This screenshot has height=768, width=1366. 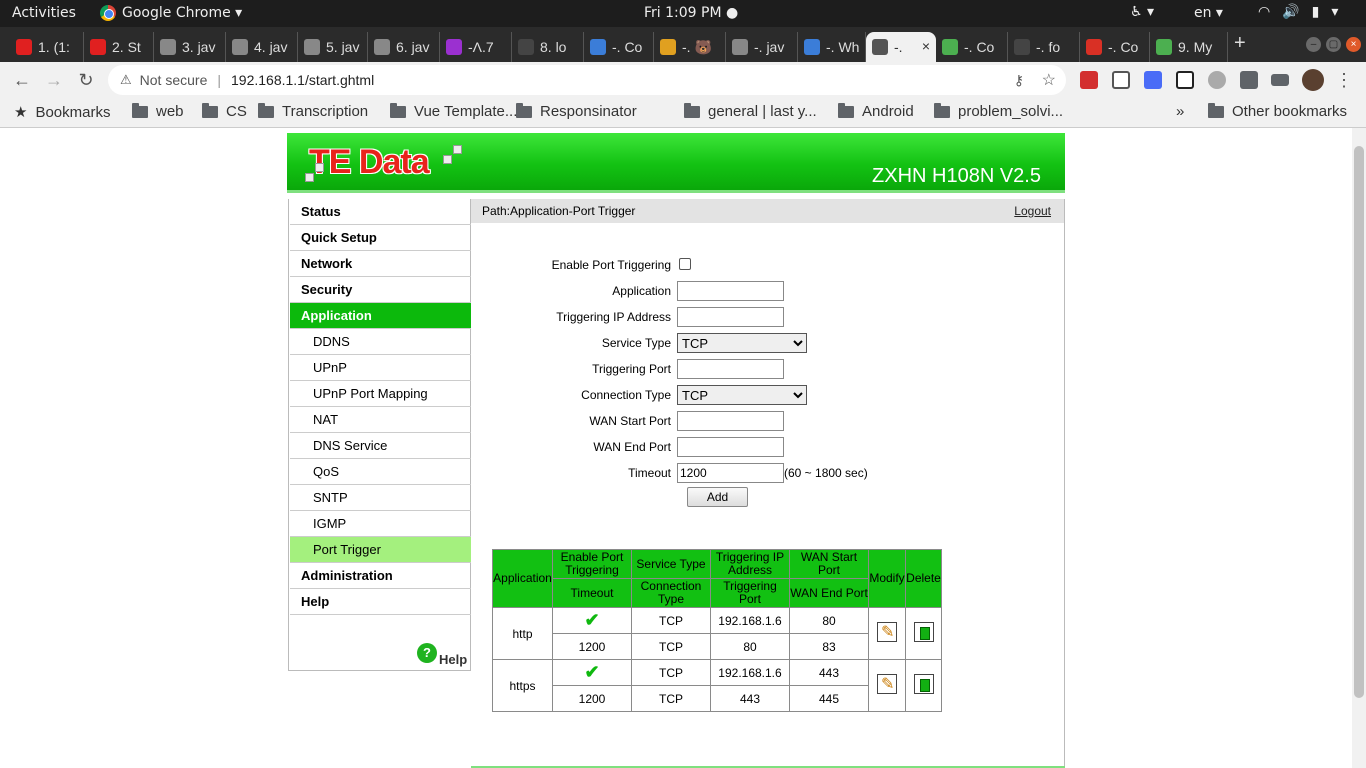 What do you see at coordinates (54, 80) in the screenshot?
I see `forward-button: →` at bounding box center [54, 80].